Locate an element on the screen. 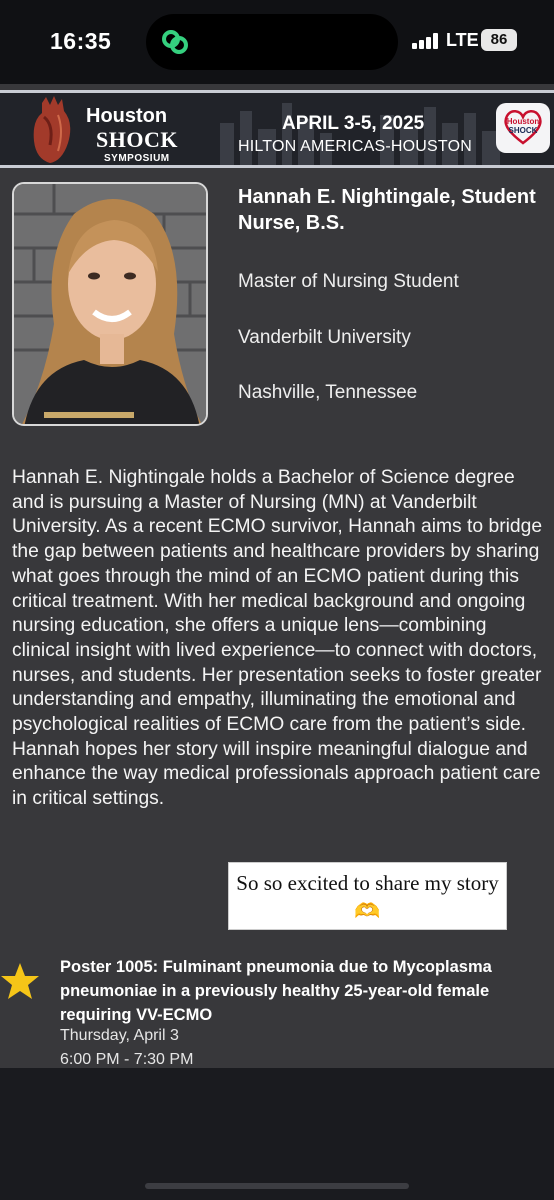  speaker-location: Nashville, Tennessee is located at coordinates (328, 392).